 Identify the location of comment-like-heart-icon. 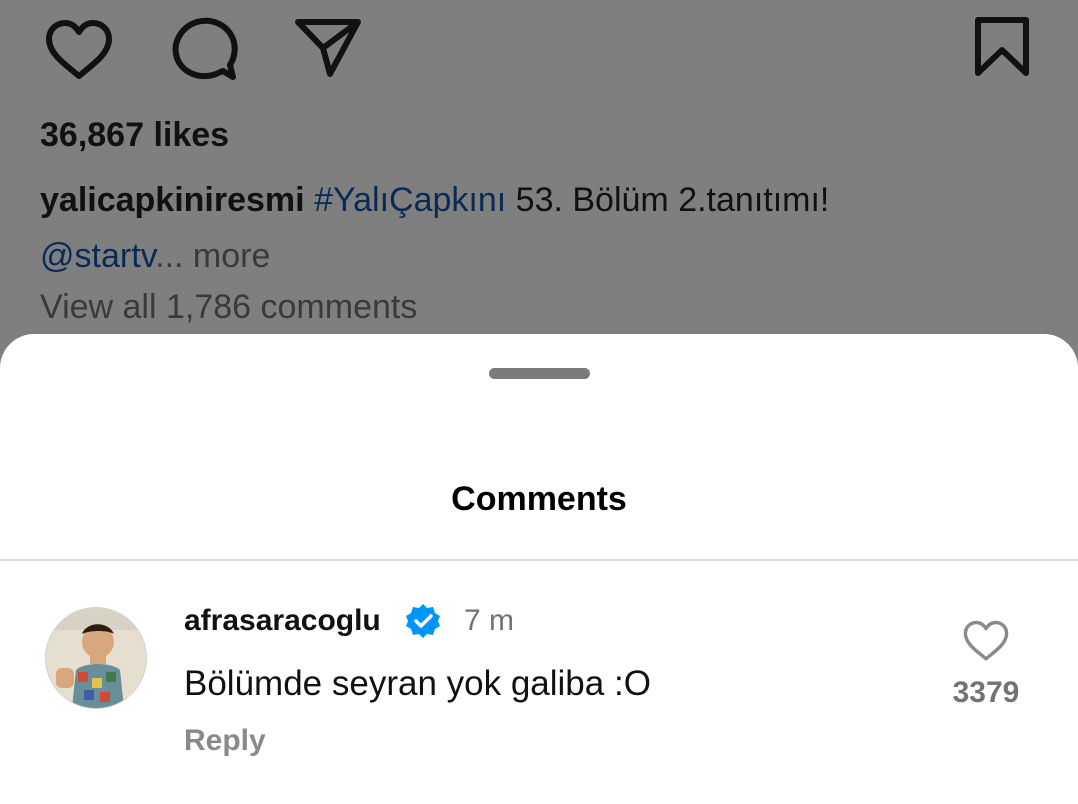
(986, 641).